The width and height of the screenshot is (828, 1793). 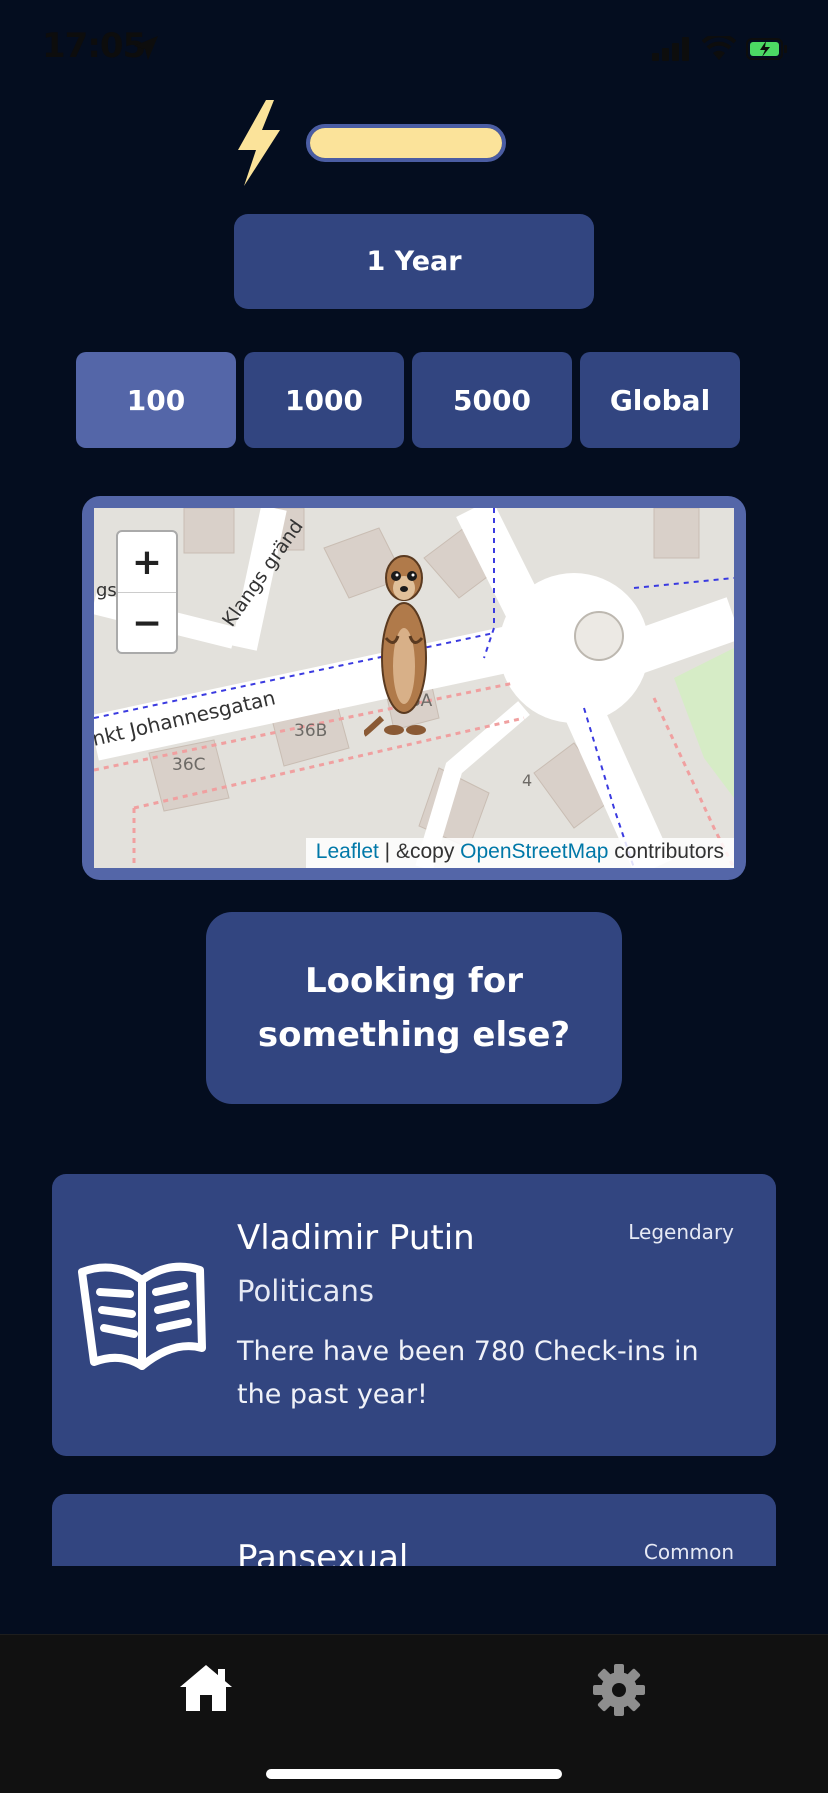 I want to click on card-category: Politicans, so click(x=305, y=1291).